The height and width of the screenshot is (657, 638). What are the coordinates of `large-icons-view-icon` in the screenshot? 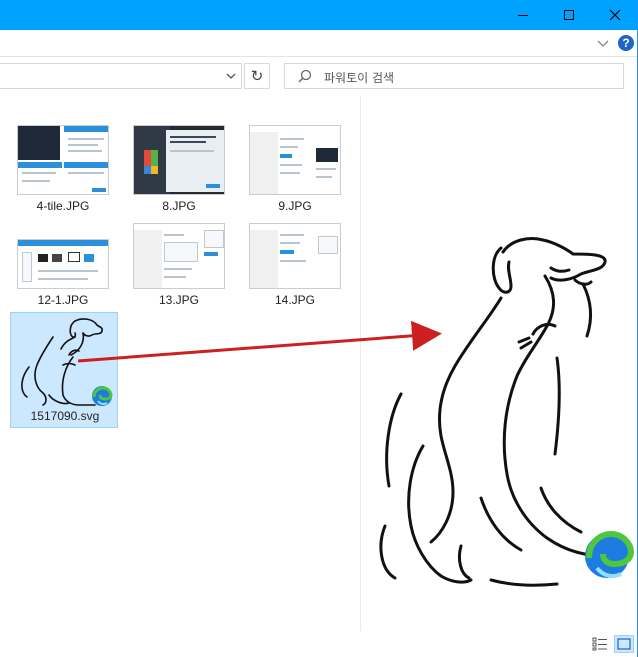 It's located at (624, 644).